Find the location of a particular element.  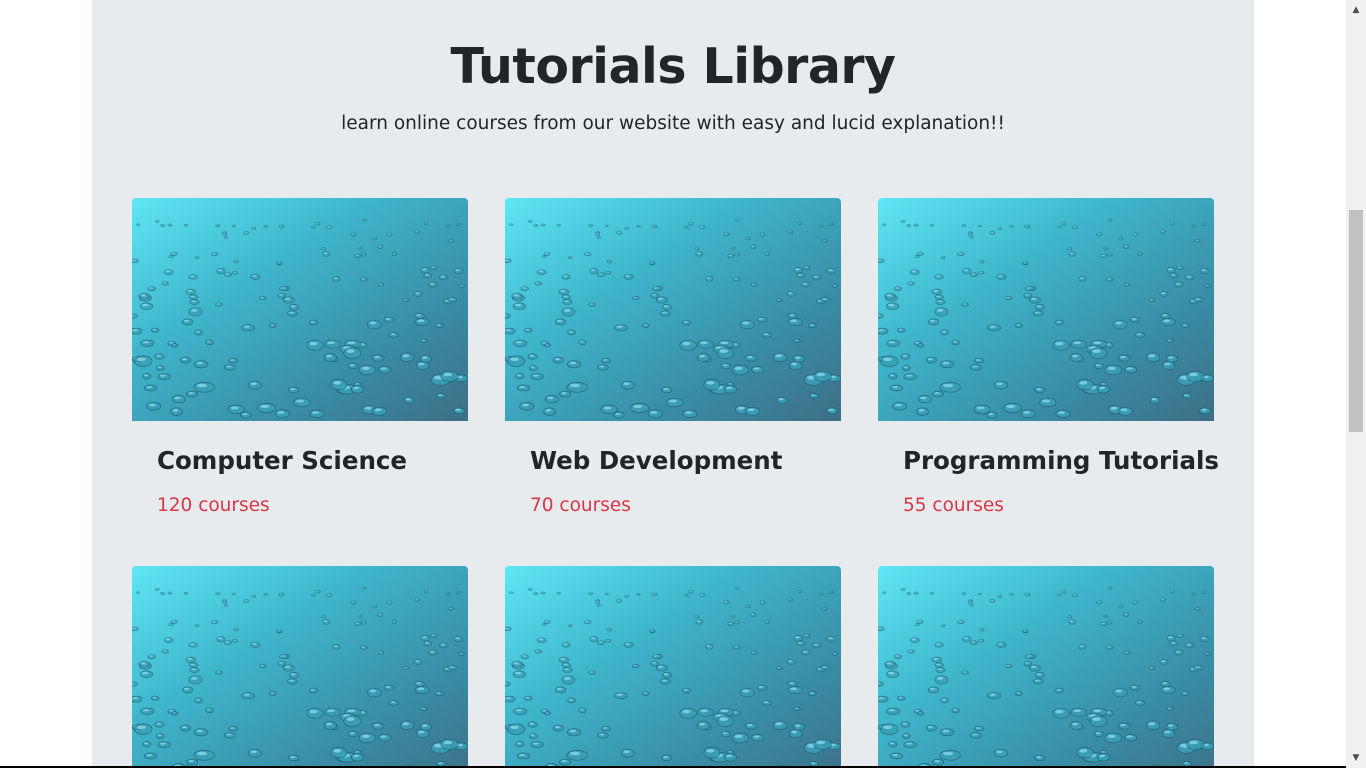

course-card-web-development: Web Development 70 courses is located at coordinates (673, 363).